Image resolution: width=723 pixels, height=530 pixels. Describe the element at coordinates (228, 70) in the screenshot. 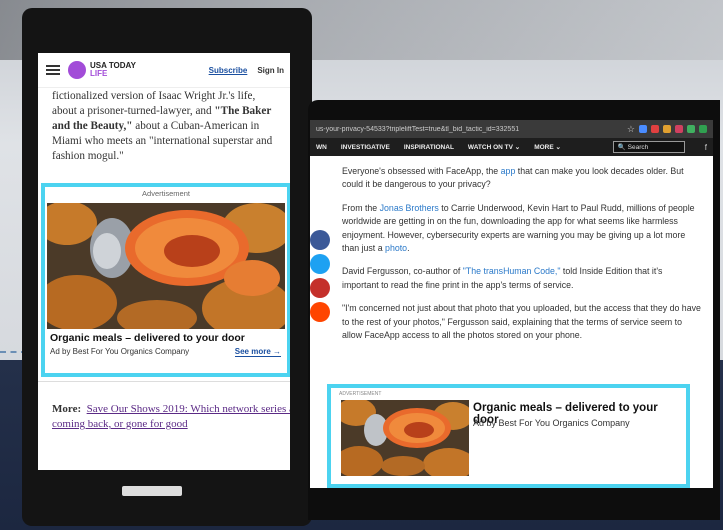

I see `subscribe-link: Subscribe` at that location.